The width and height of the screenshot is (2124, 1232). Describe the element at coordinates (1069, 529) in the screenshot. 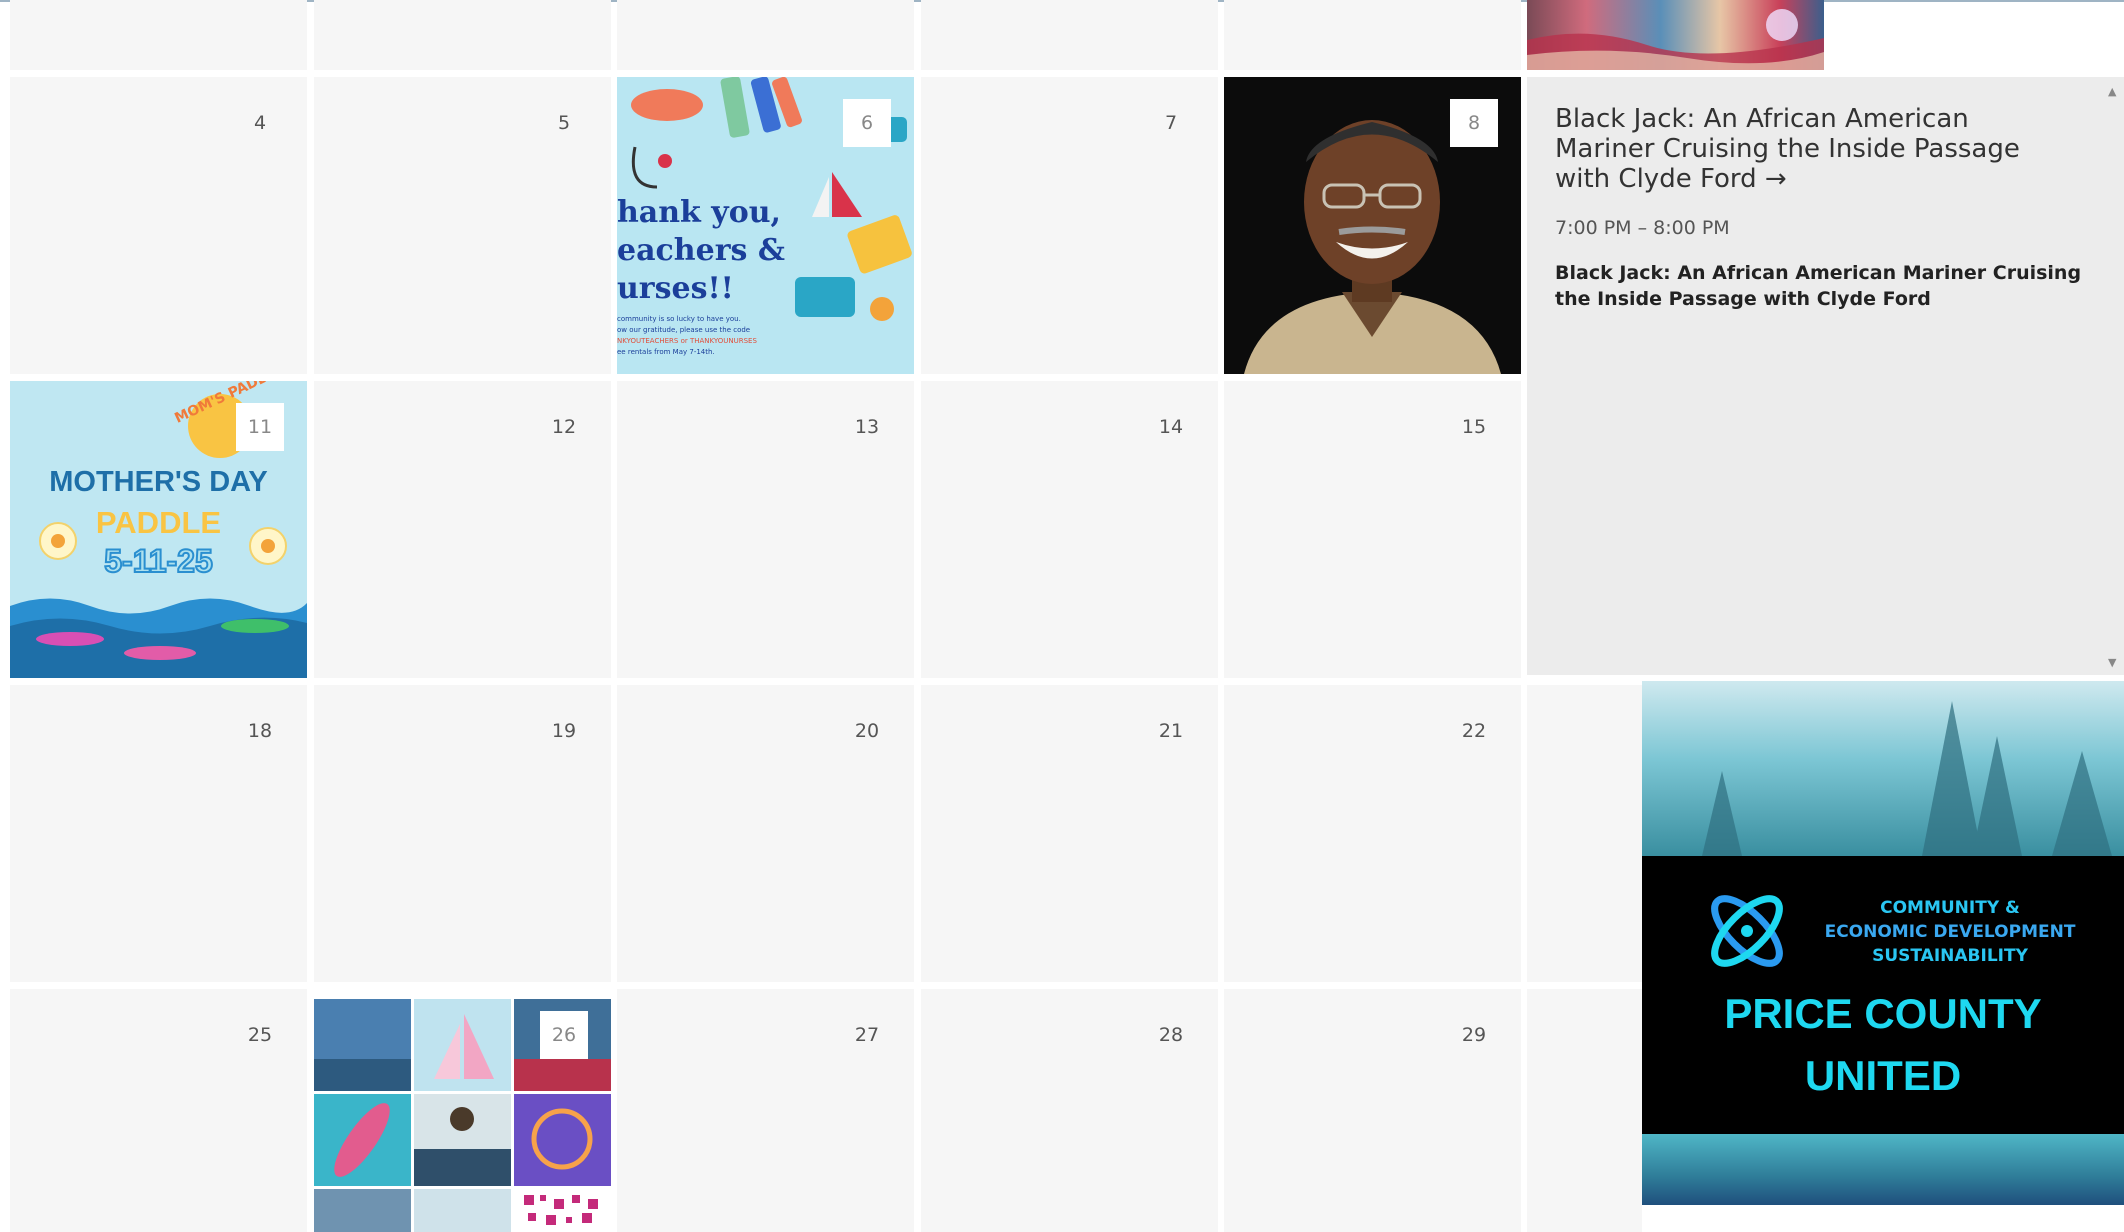

I see `calendar-cell-day: 14` at that location.